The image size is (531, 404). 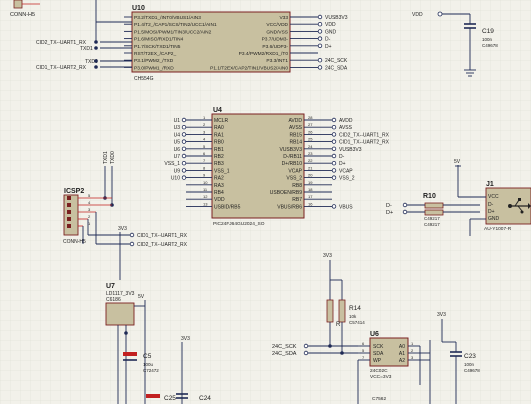 What do you see at coordinates (336, 68) in the screenshot?
I see `u10-right-net-7: 24C_SDA` at bounding box center [336, 68].